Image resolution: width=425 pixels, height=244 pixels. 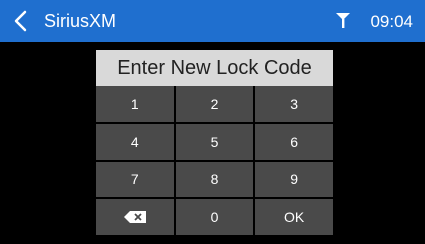 I want to click on key-6: 6, so click(x=294, y=141).